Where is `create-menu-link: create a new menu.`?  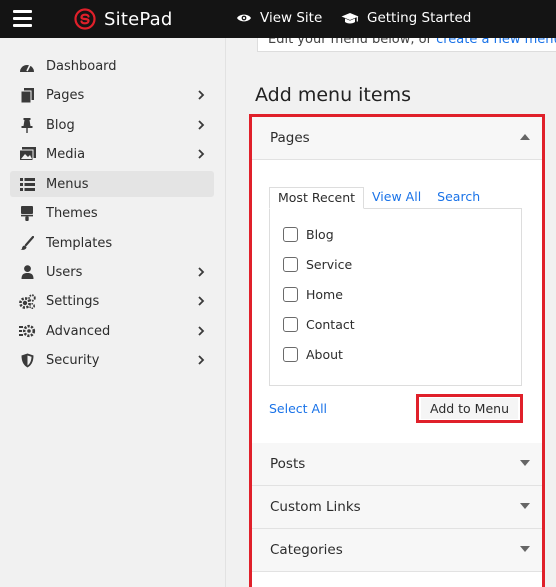
create-menu-link: create a new menu. is located at coordinates (496, 42).